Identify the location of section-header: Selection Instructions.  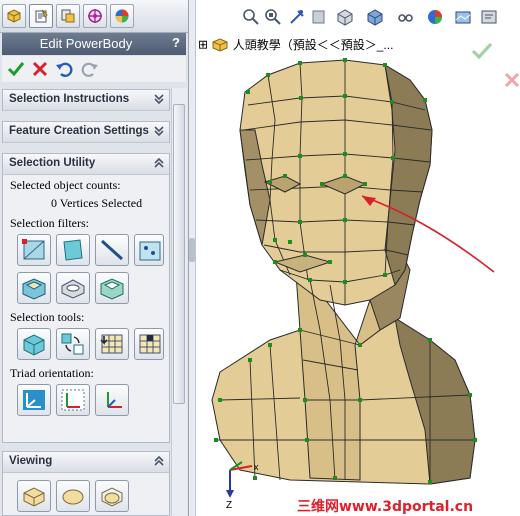
(86, 100).